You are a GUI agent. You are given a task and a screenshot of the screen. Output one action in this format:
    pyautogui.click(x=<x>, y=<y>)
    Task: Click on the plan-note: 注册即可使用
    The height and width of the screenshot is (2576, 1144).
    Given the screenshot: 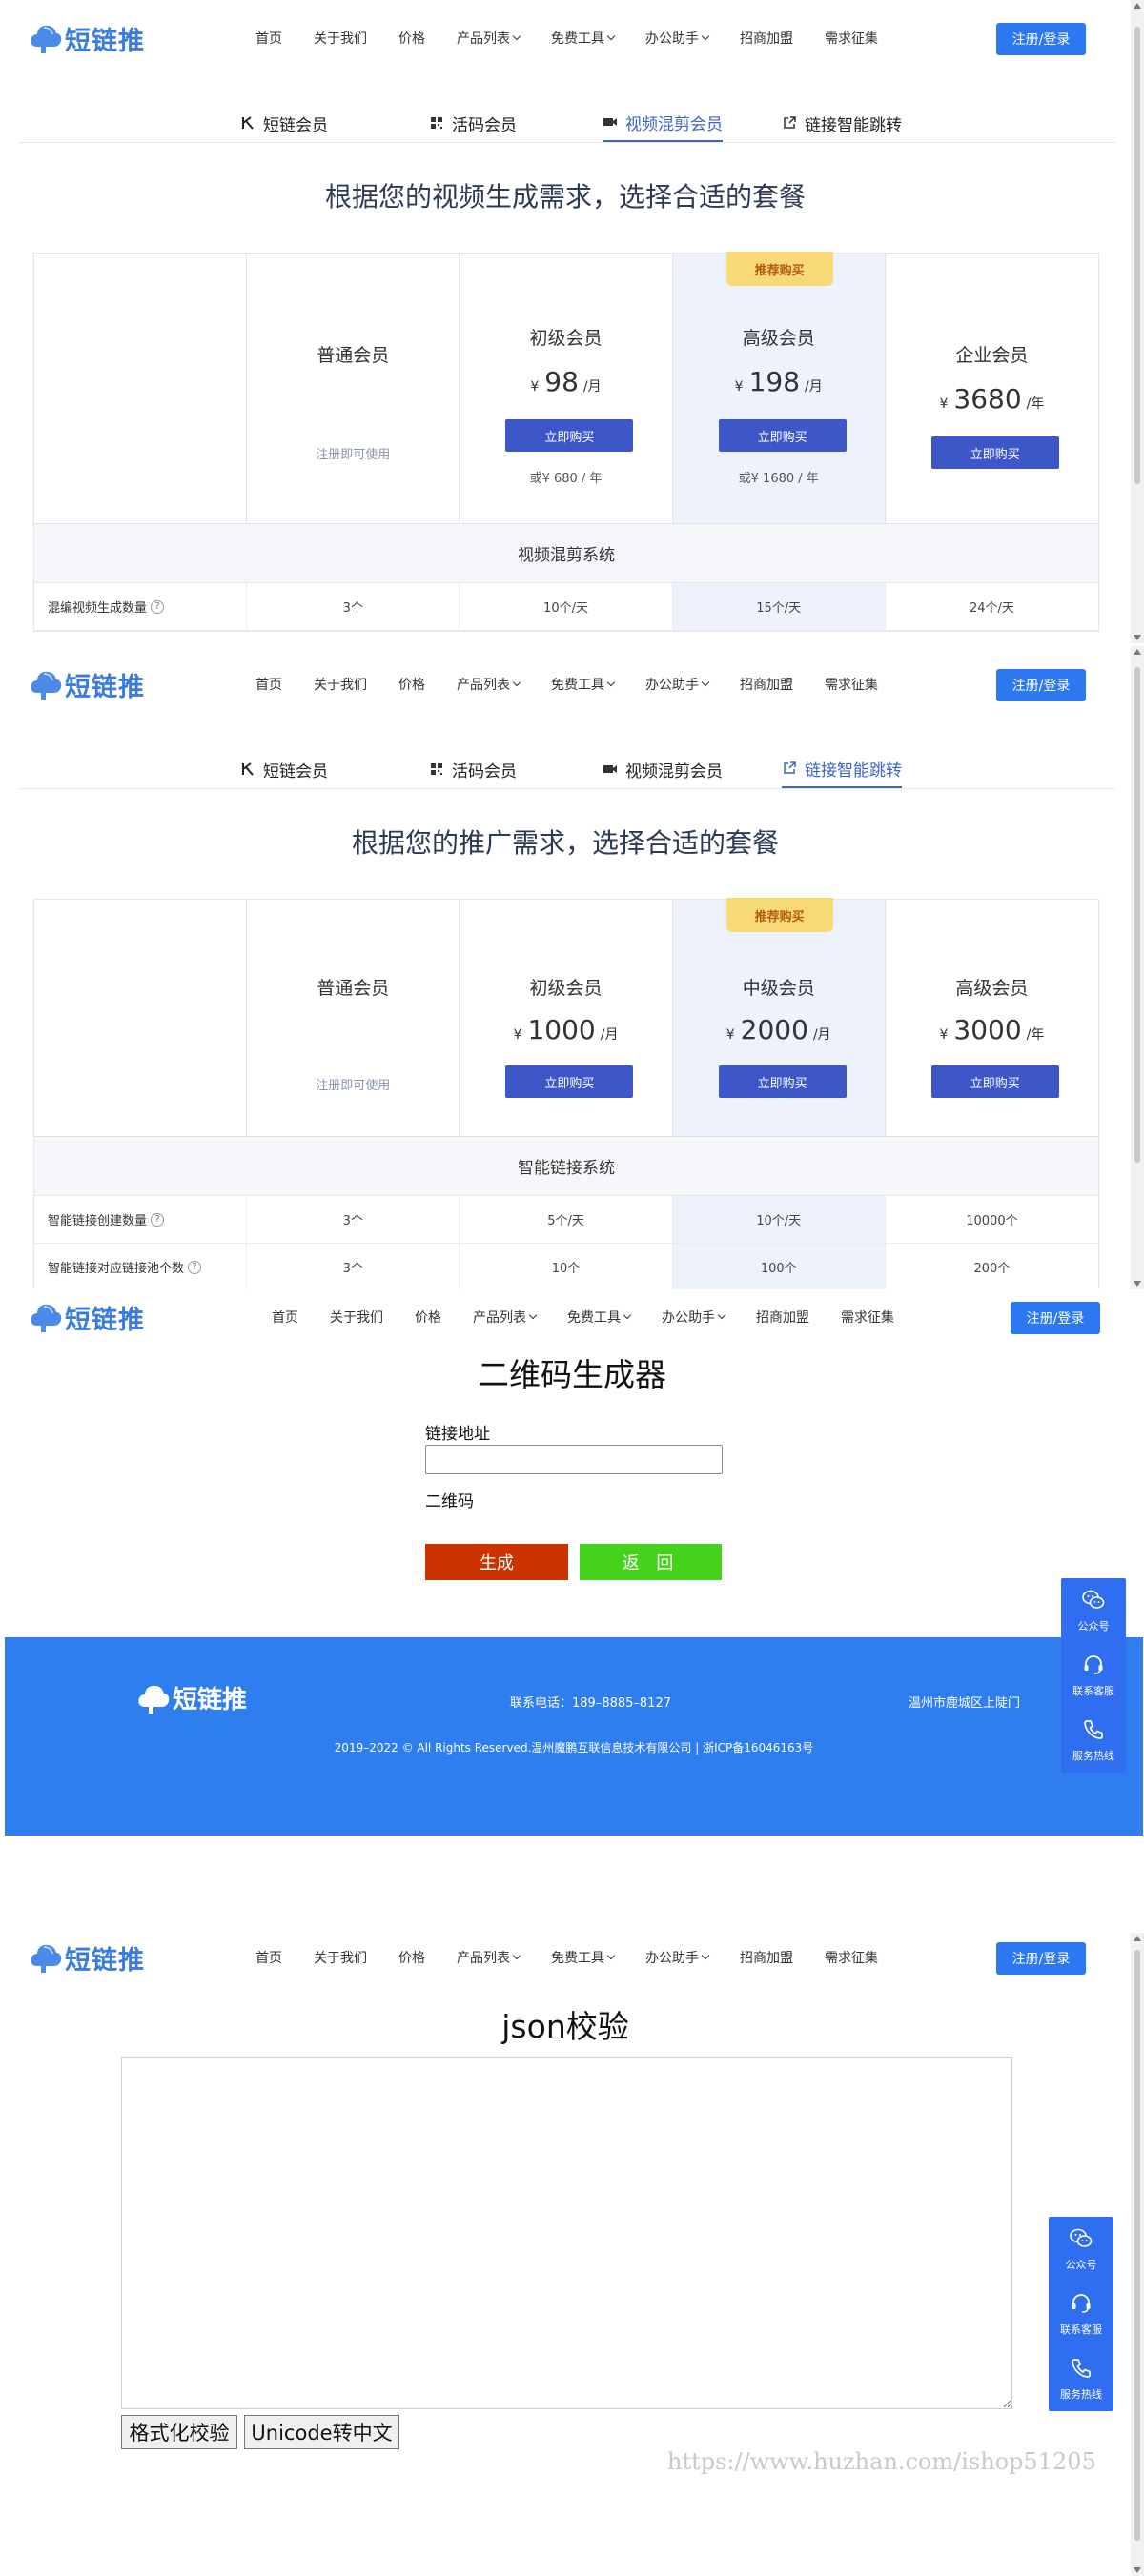 What is the action you would take?
    pyautogui.click(x=353, y=455)
    